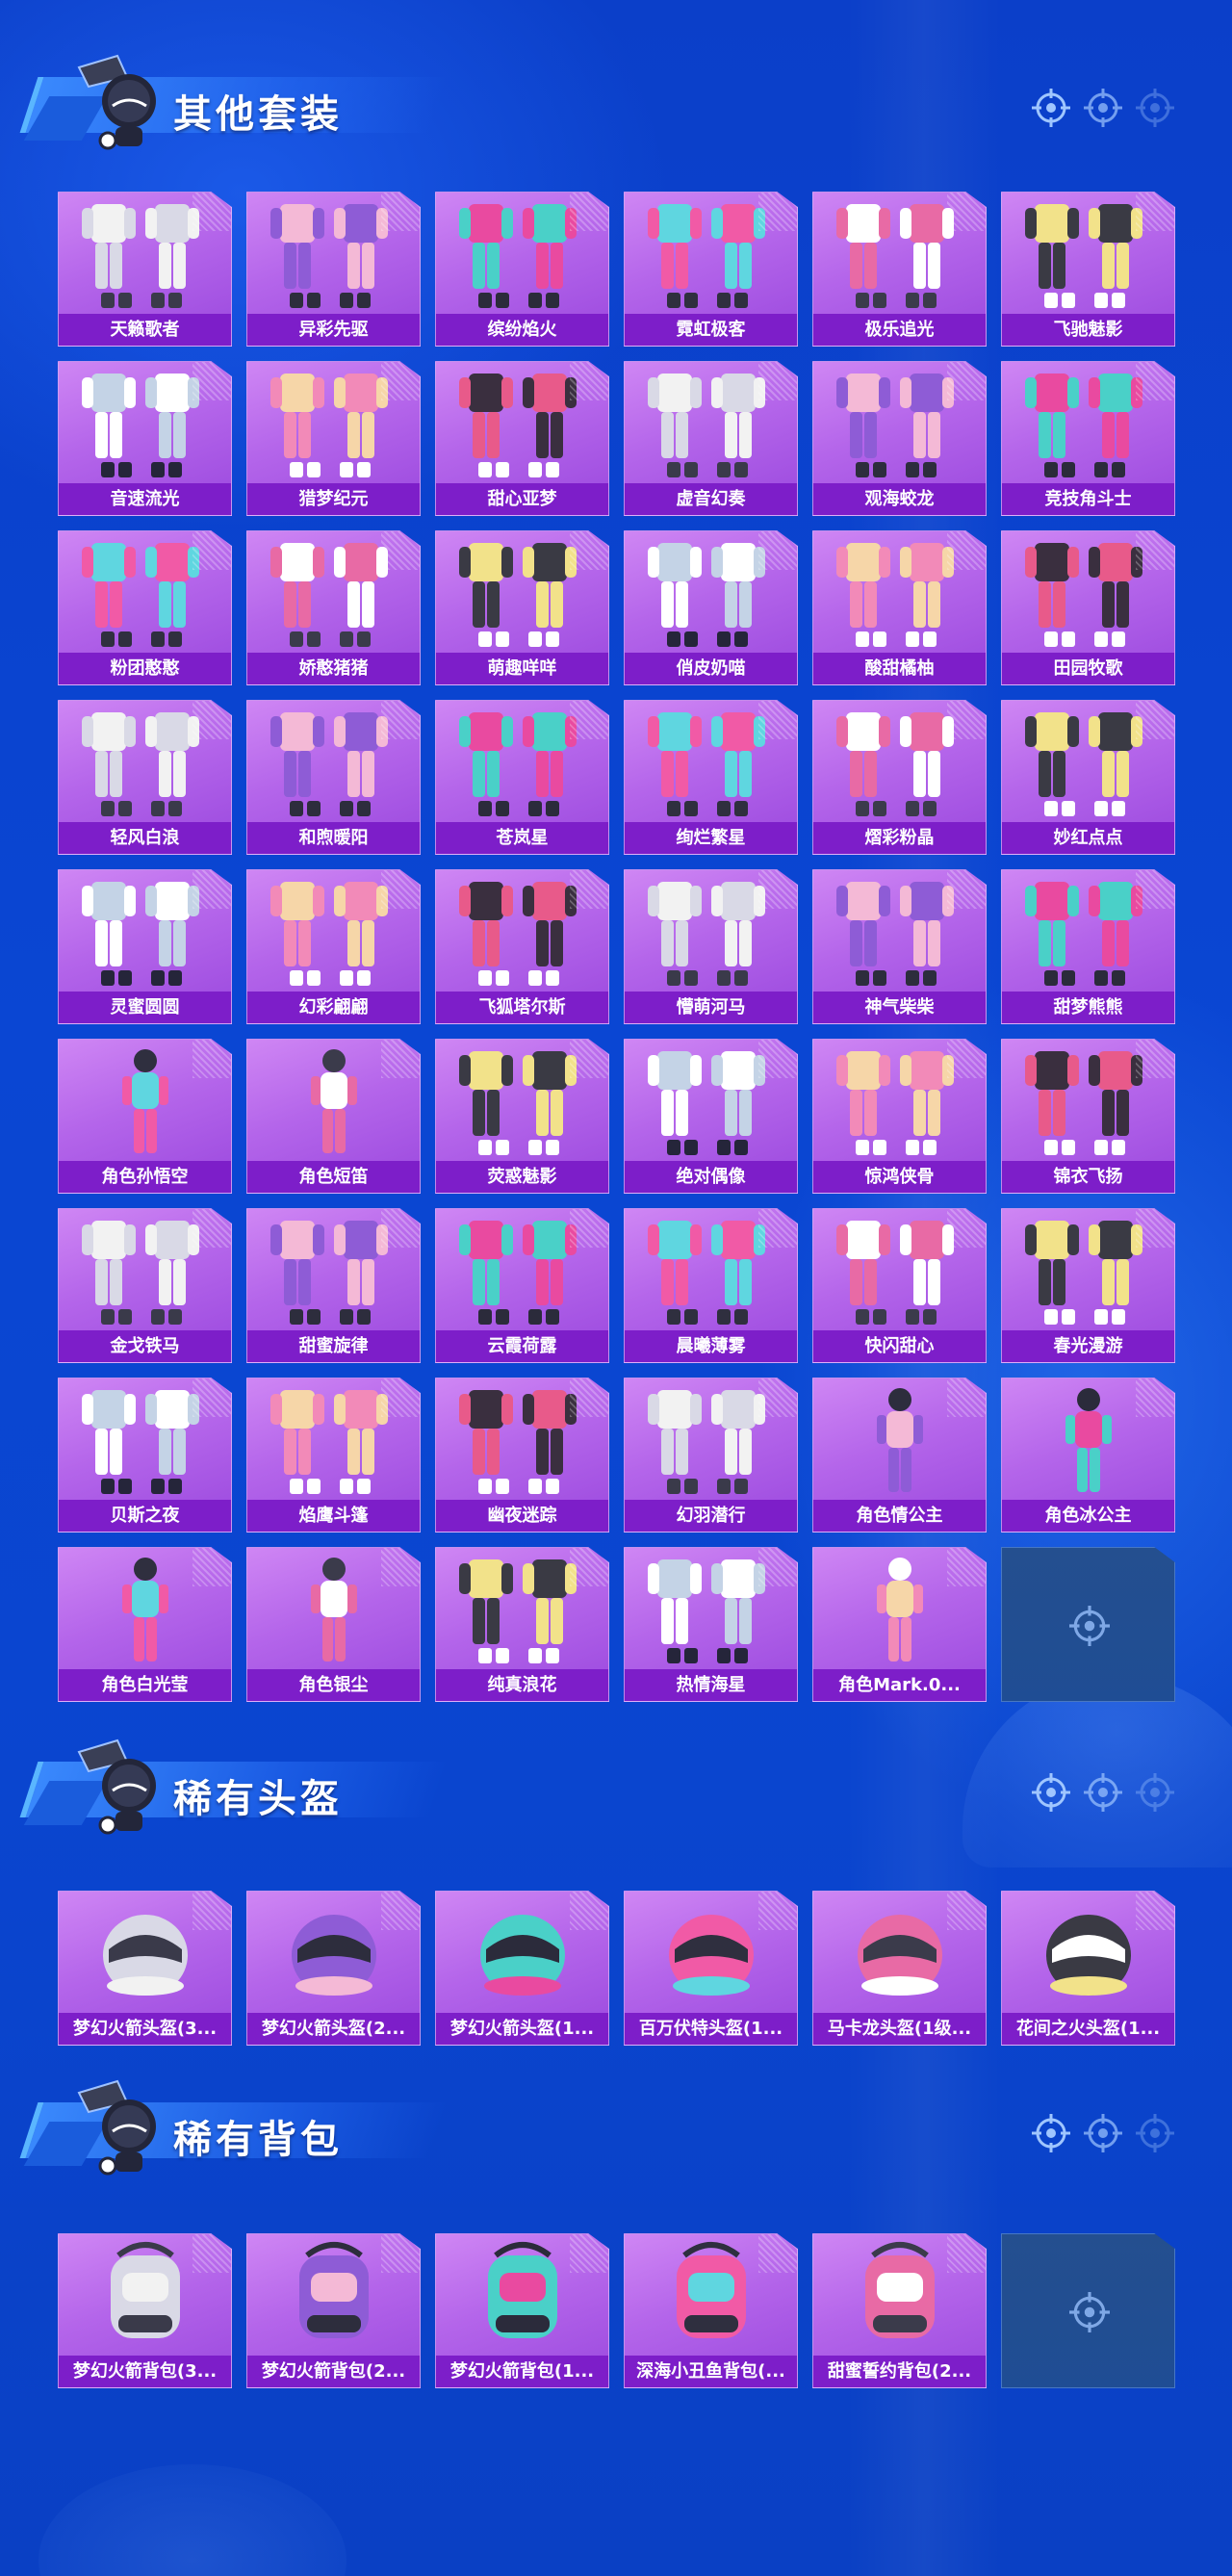 The width and height of the screenshot is (1232, 2576). I want to click on item-card: 飞狐塔尔斯, so click(522, 946).